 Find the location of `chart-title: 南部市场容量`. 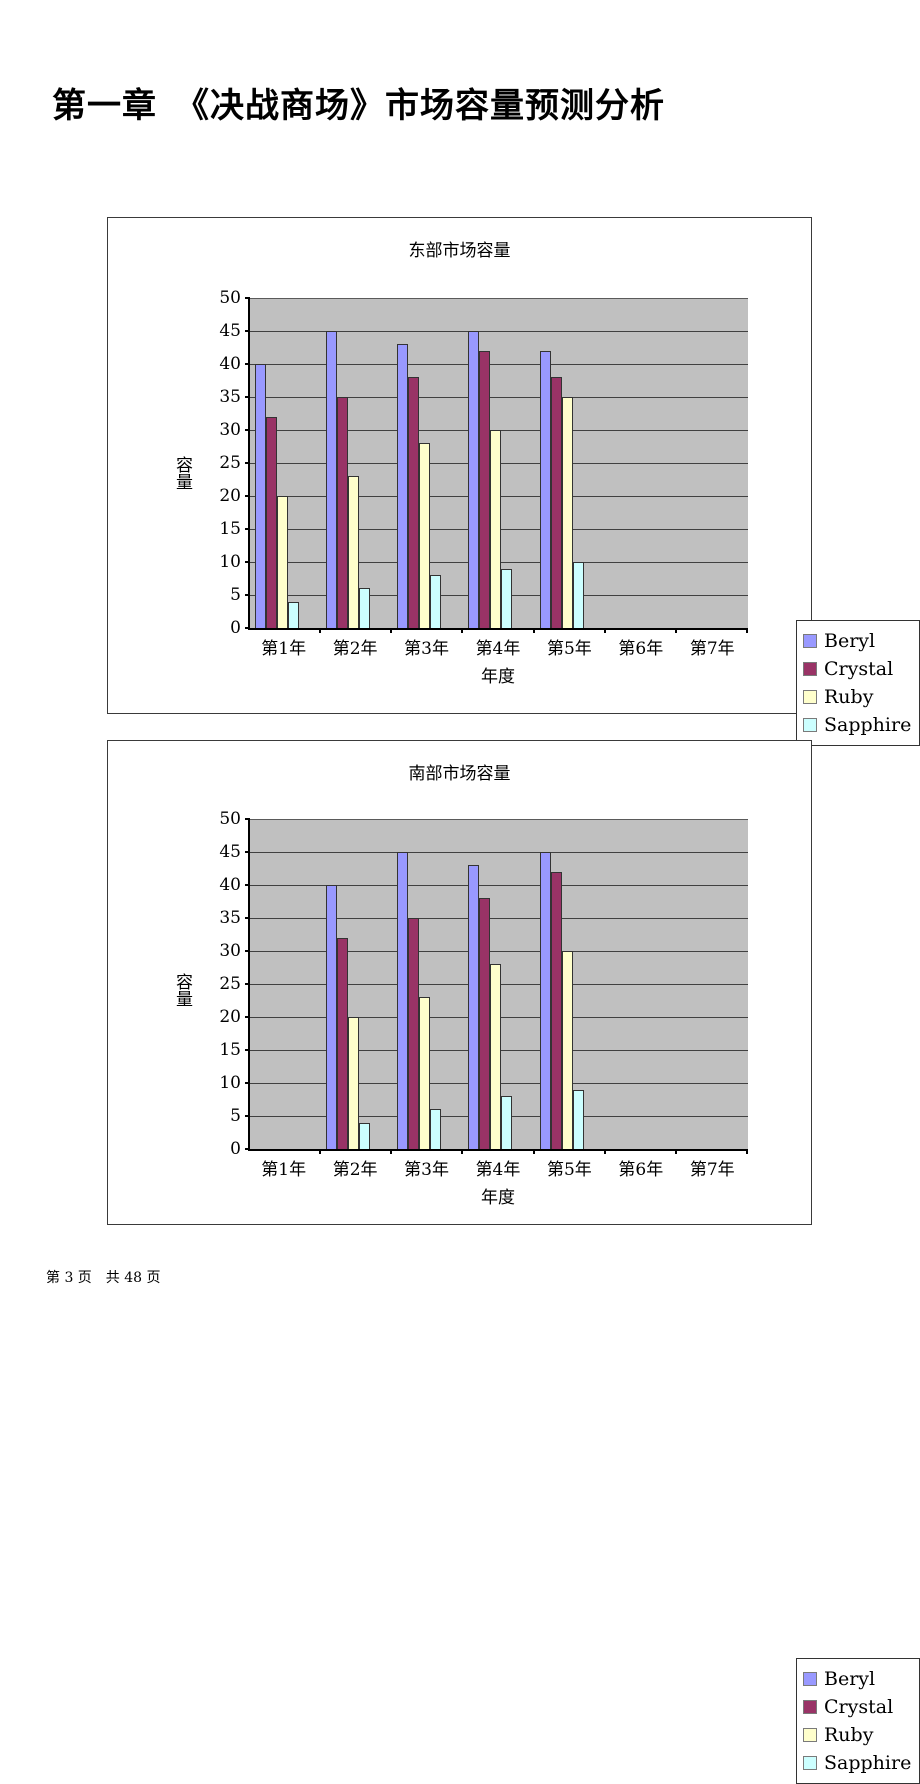

chart-title: 南部市场容量 is located at coordinates (459, 774).